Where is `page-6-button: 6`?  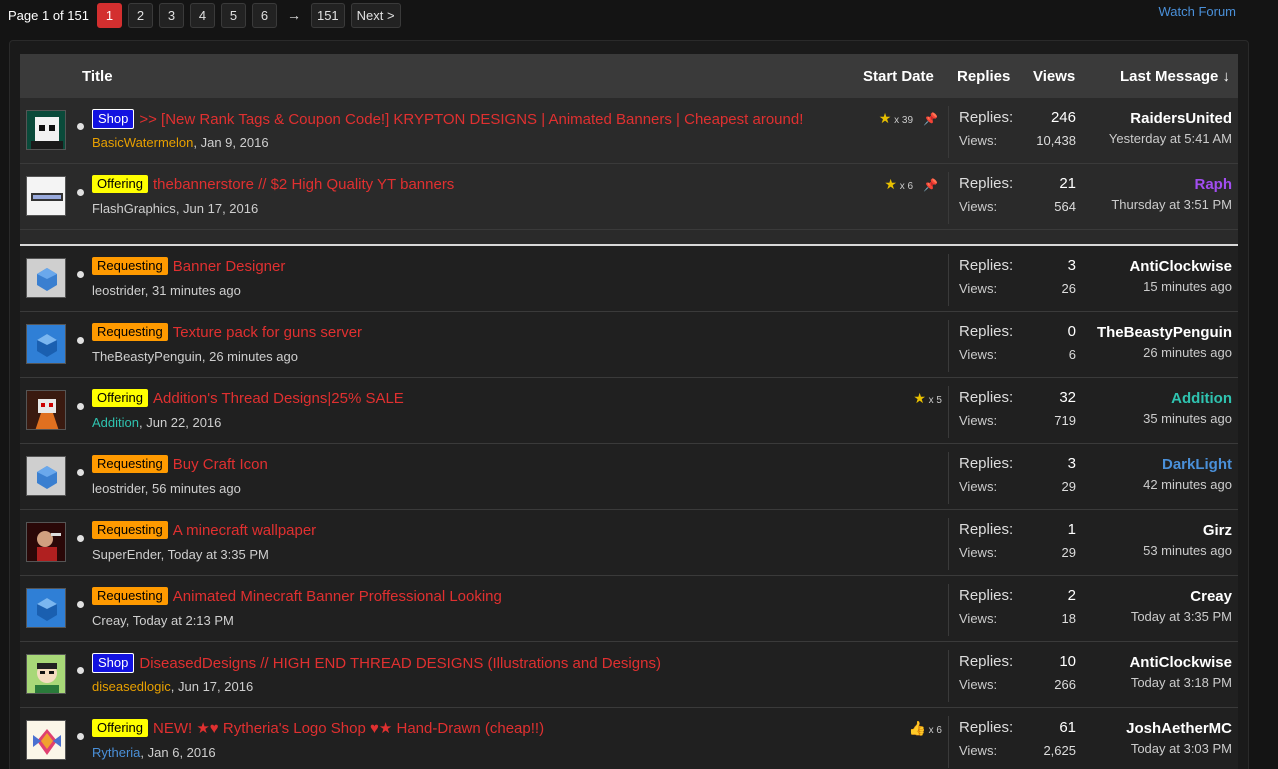
page-6-button: 6 is located at coordinates (264, 15).